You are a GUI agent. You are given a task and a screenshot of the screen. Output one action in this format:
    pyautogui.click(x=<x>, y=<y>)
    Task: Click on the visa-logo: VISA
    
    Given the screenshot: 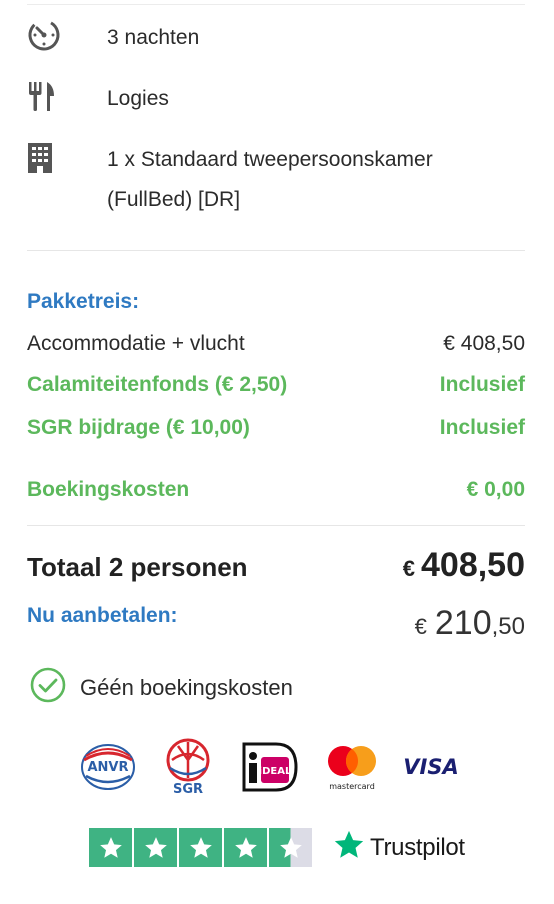 What is the action you would take?
    pyautogui.click(x=431, y=767)
    